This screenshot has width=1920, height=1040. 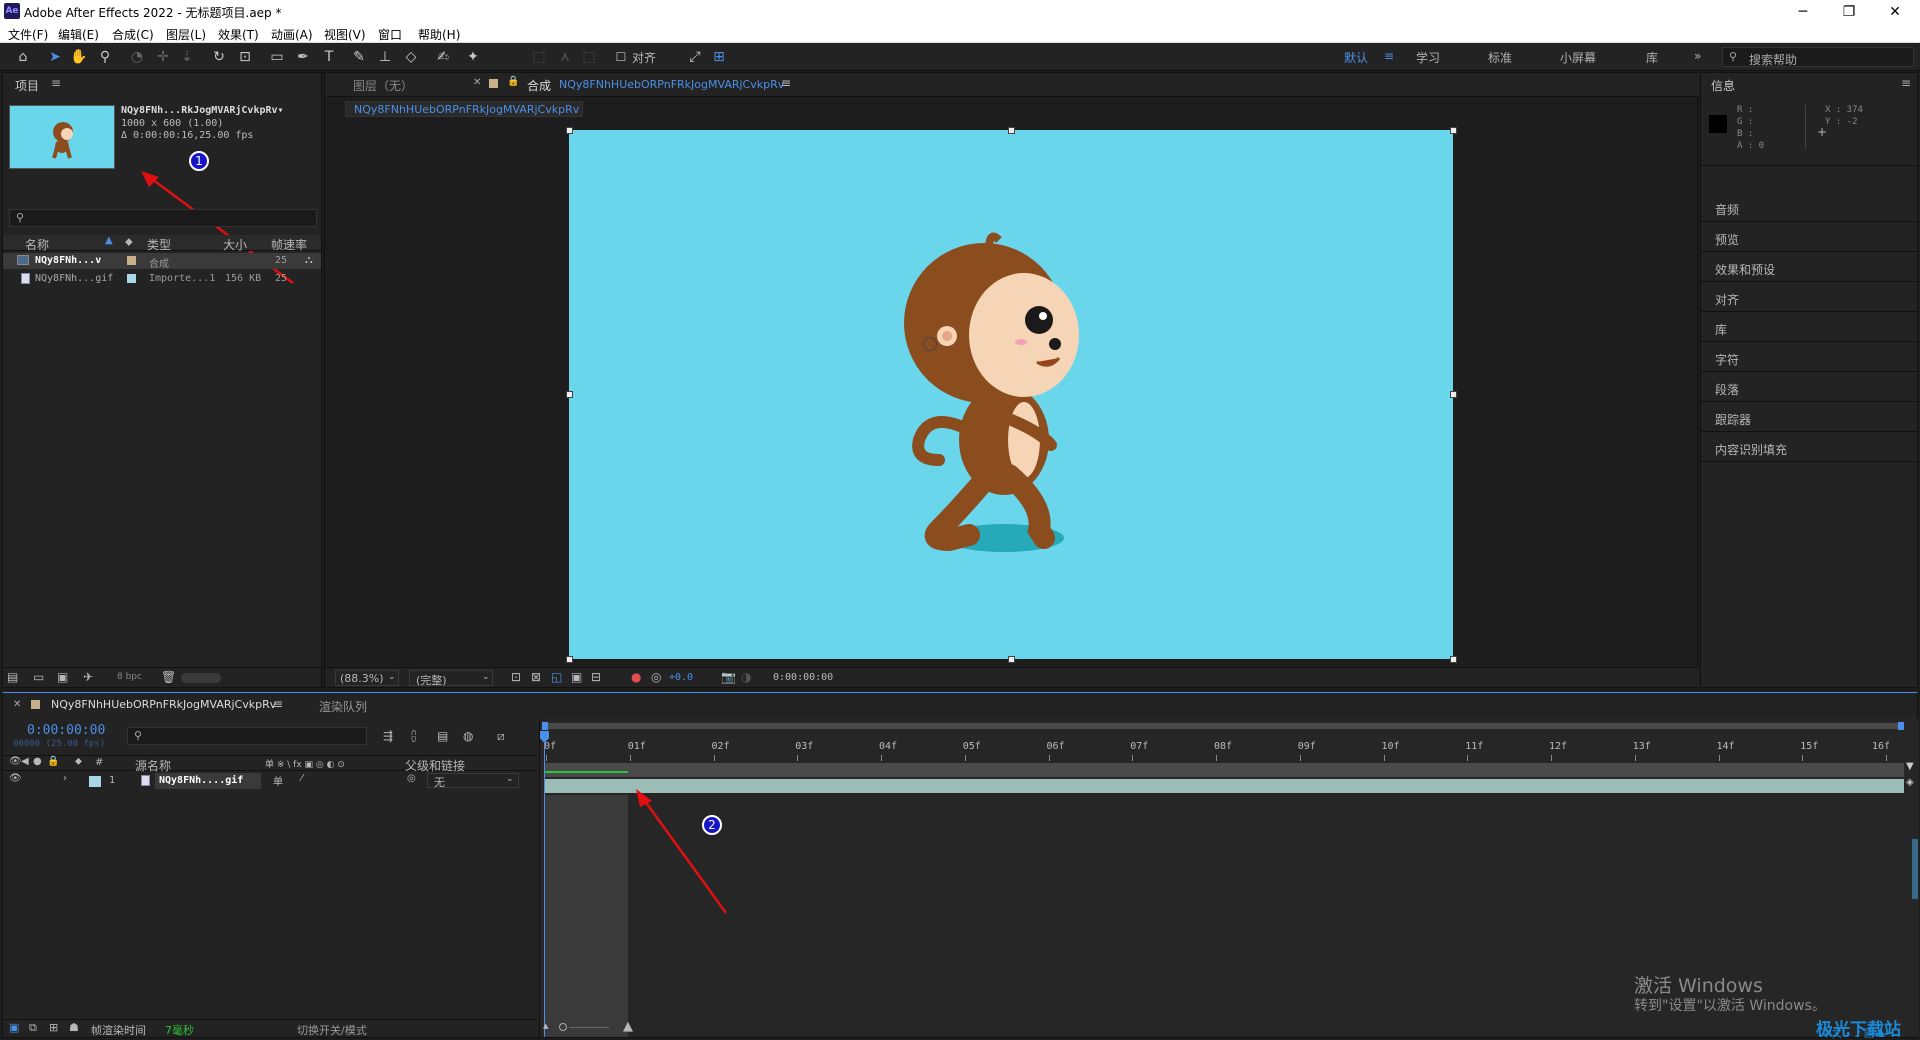 What do you see at coordinates (719, 57) in the screenshot?
I see `snap-target-icon: ⊞` at bounding box center [719, 57].